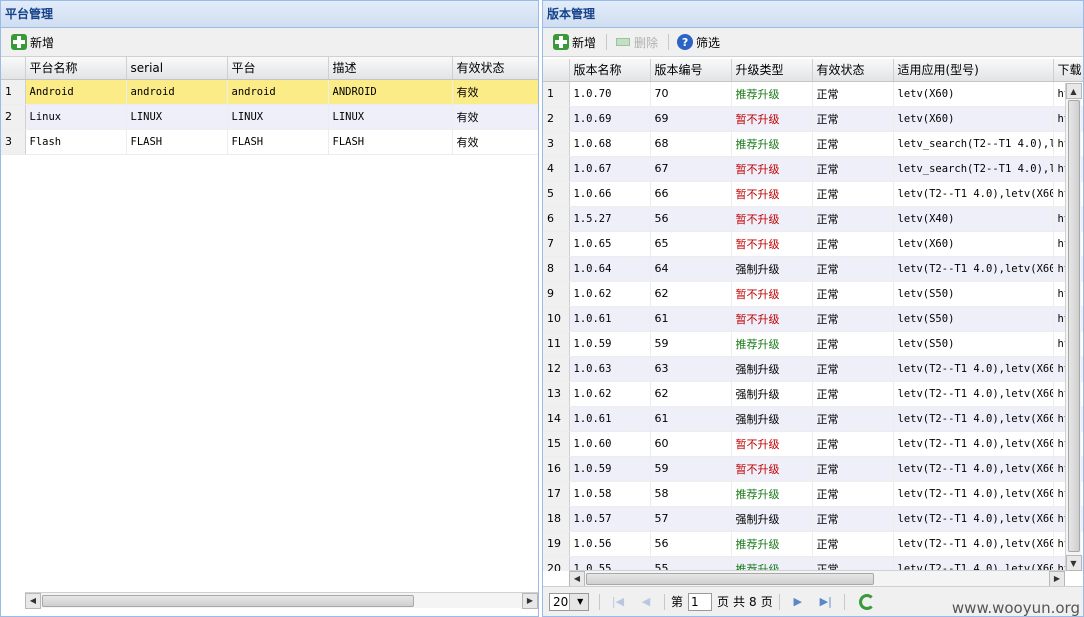 The height and width of the screenshot is (617, 1084). I want to click on version-delete-button: 删除, so click(636, 42).